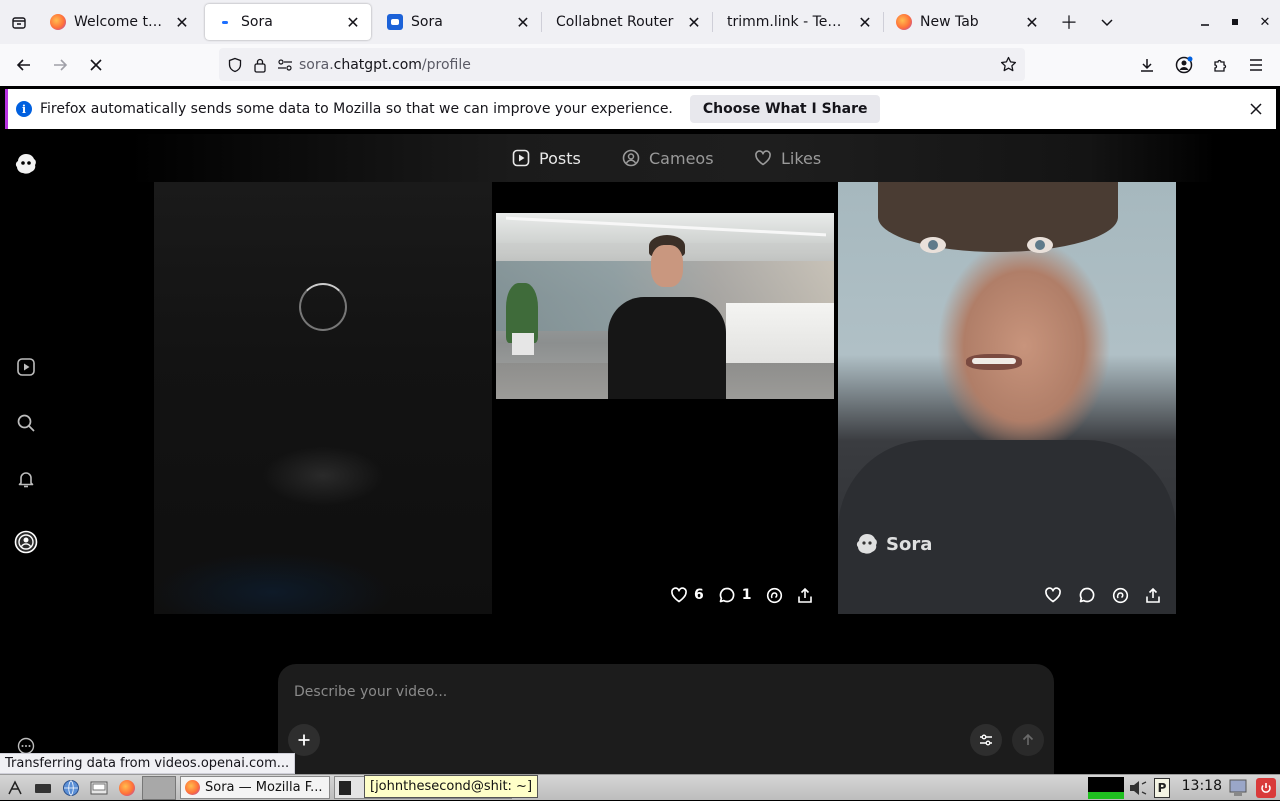 The height and width of the screenshot is (801, 1280). What do you see at coordinates (119, 22) in the screenshot?
I see `tab-welcome: Welcome to Firefox ✕` at bounding box center [119, 22].